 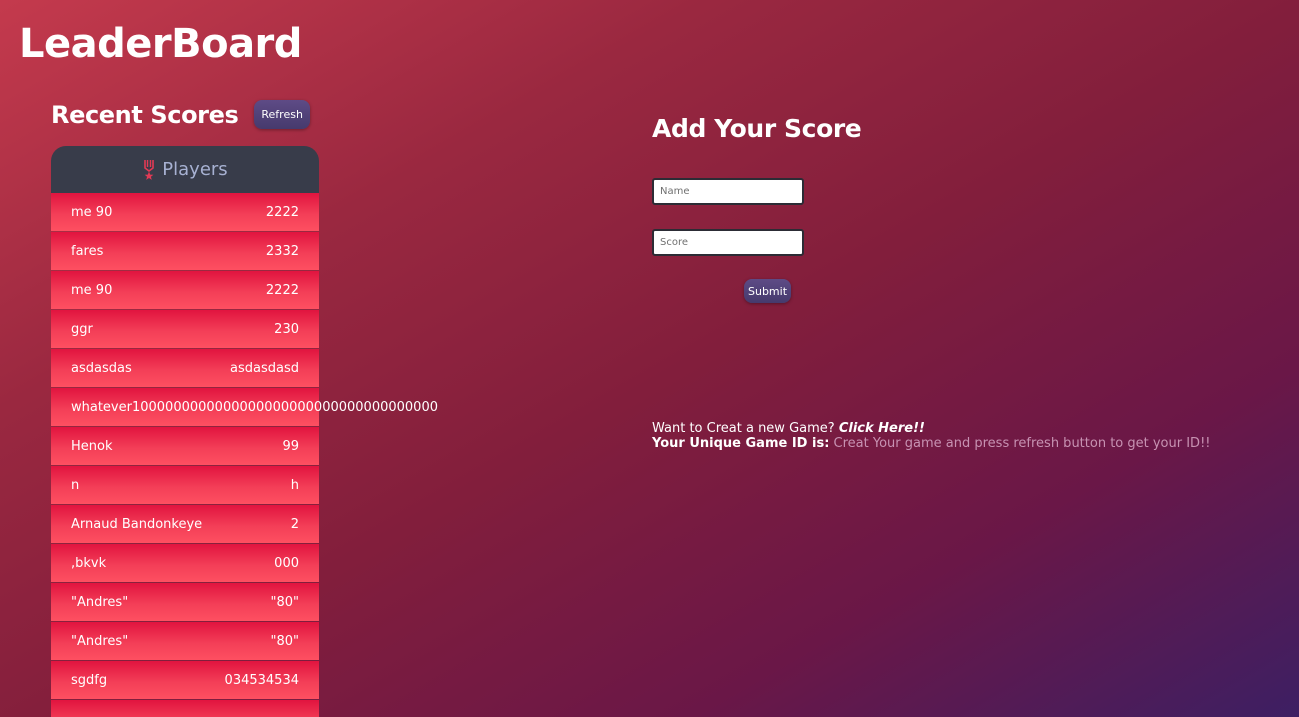 What do you see at coordinates (282, 251) in the screenshot?
I see `player-score: 2332` at bounding box center [282, 251].